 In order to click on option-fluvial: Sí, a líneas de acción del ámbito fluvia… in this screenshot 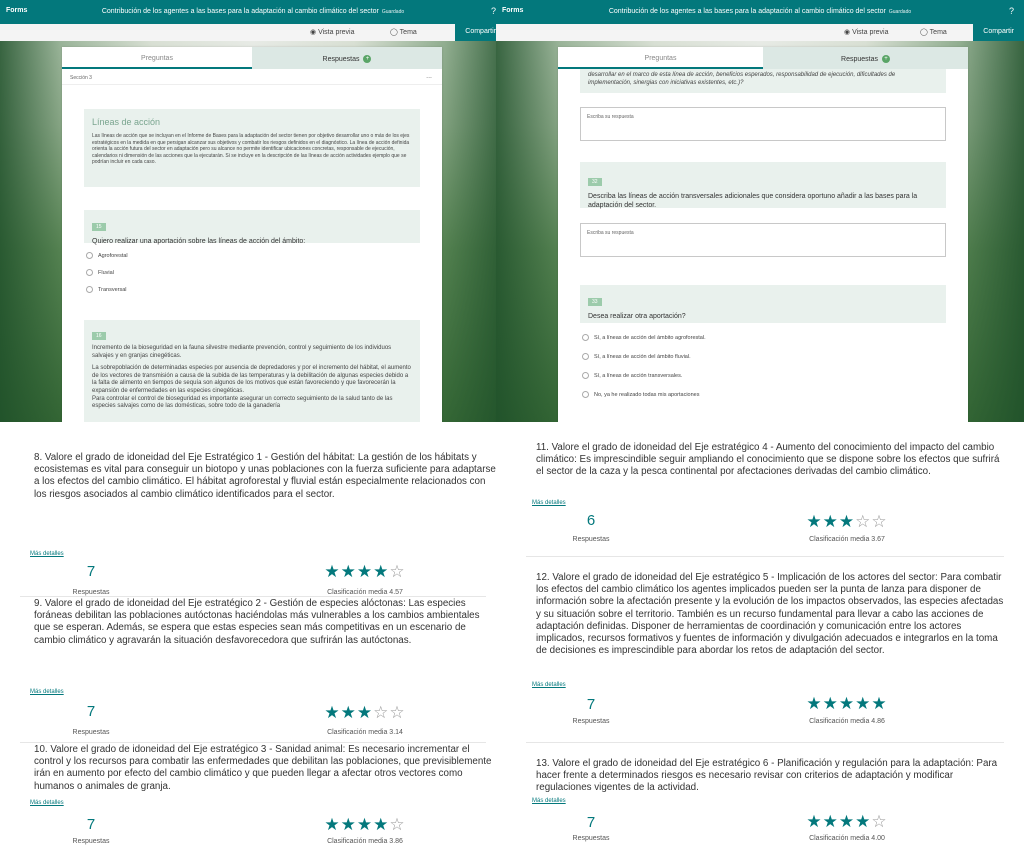, I will do `click(636, 356)`.